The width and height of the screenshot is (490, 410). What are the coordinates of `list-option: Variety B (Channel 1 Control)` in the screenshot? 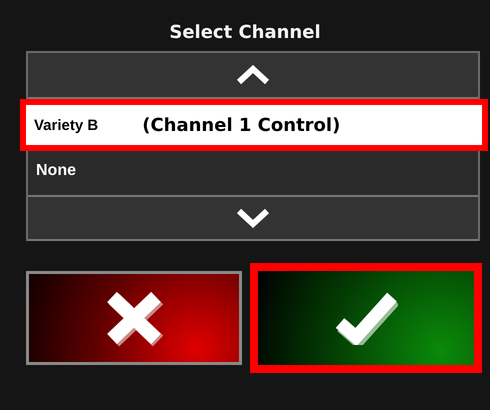 It's located at (254, 125).